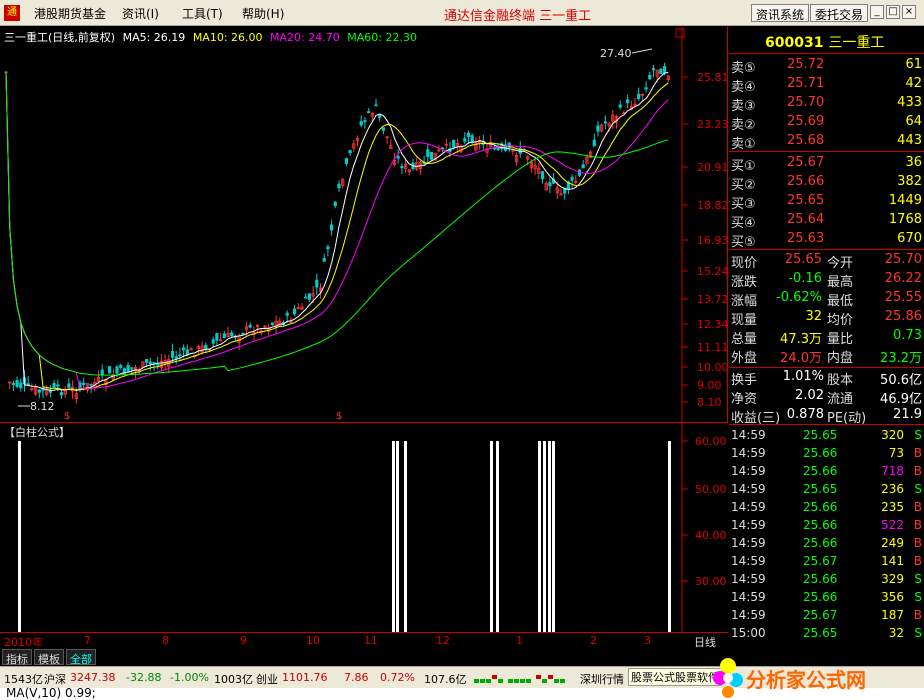 The width and height of the screenshot is (924, 700). I want to click on stat-label: 均价, so click(840, 320).